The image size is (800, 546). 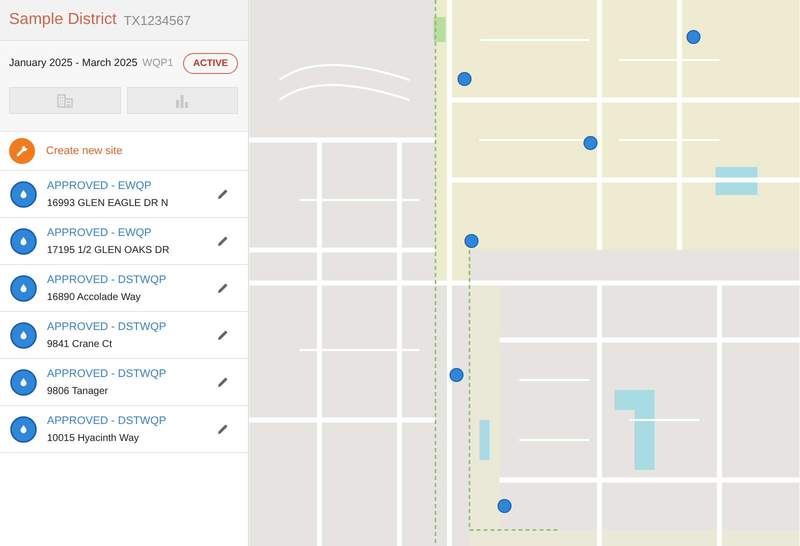 What do you see at coordinates (124, 151) in the screenshot?
I see `create-site-item: Create new site` at bounding box center [124, 151].